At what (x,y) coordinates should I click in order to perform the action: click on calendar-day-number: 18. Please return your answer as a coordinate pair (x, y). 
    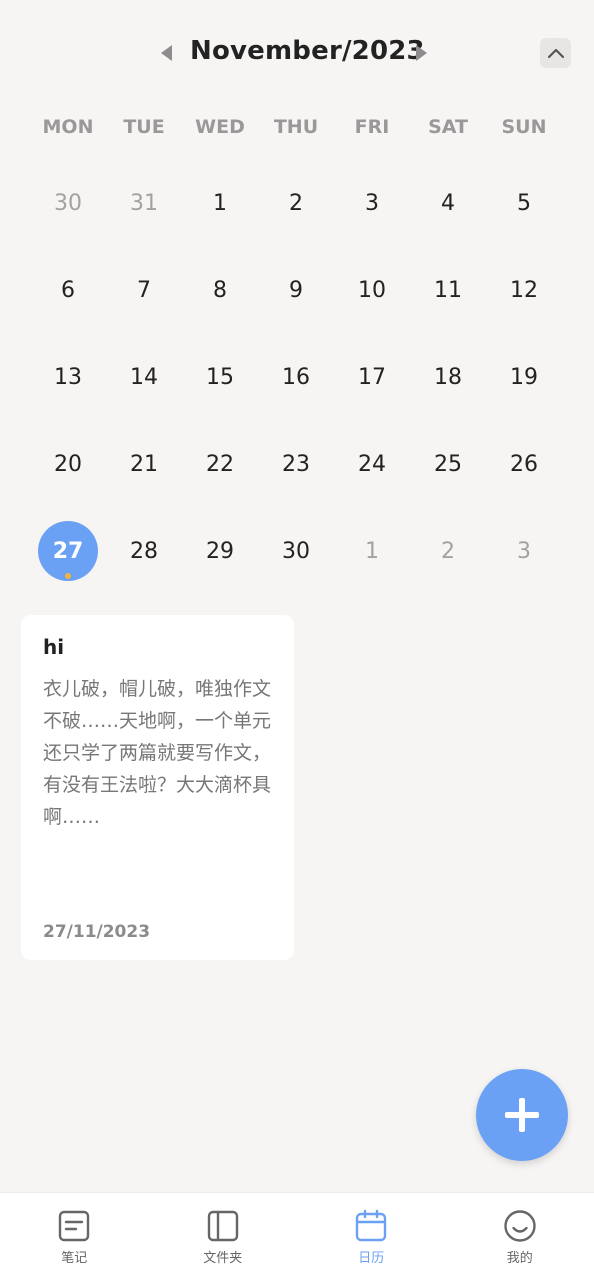
    Looking at the image, I should click on (448, 377).